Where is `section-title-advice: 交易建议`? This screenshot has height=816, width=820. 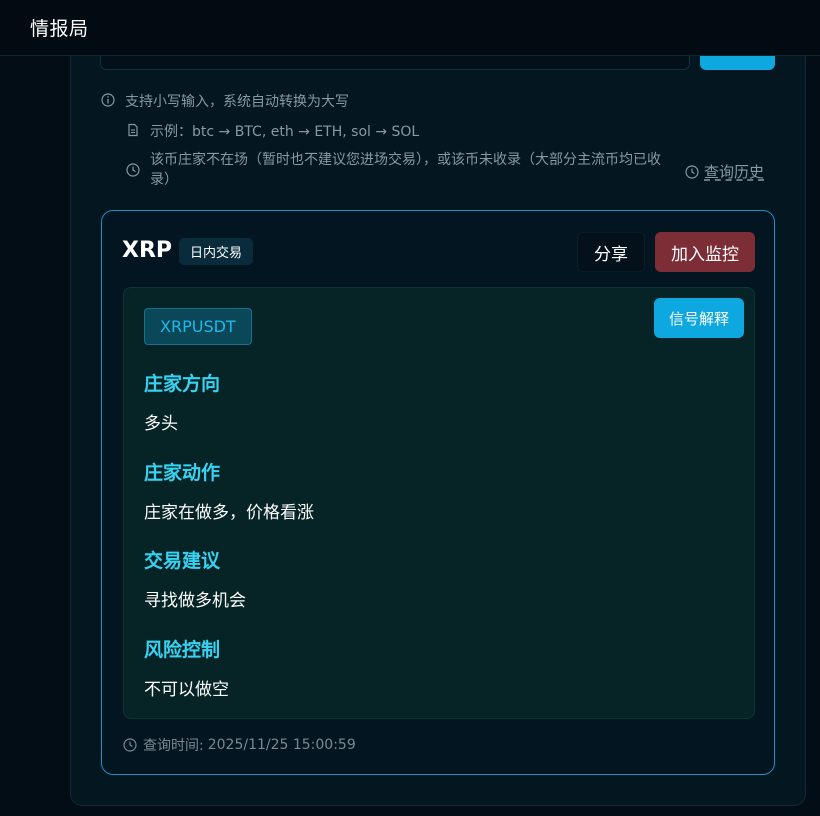 section-title-advice: 交易建议 is located at coordinates (182, 561).